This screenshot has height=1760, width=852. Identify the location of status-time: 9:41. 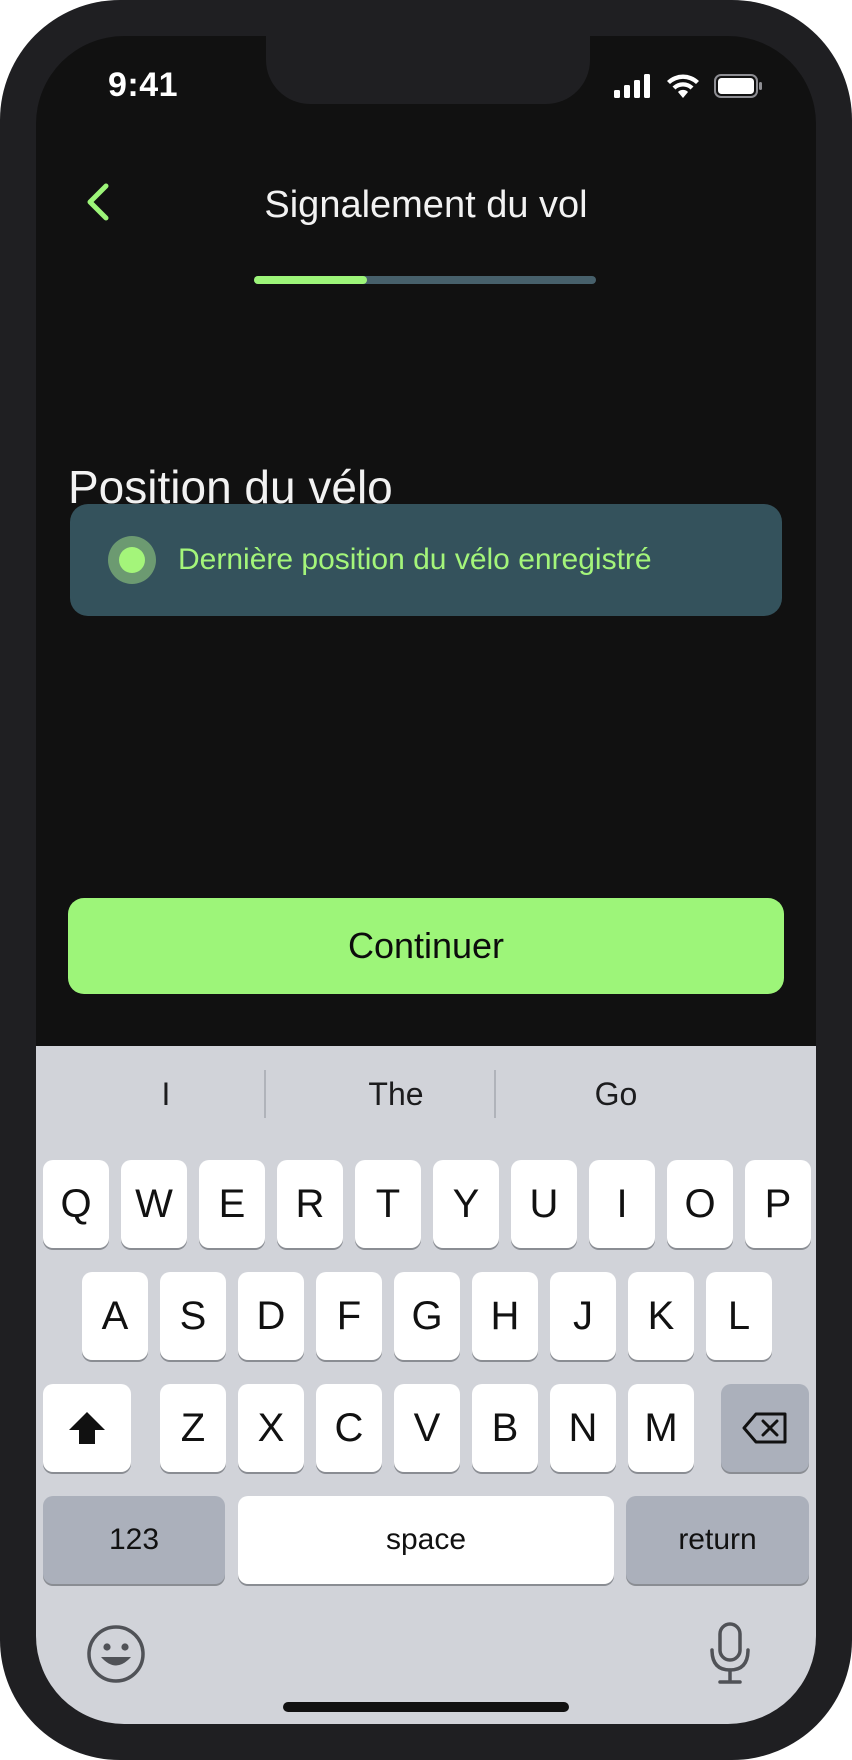
(143, 85).